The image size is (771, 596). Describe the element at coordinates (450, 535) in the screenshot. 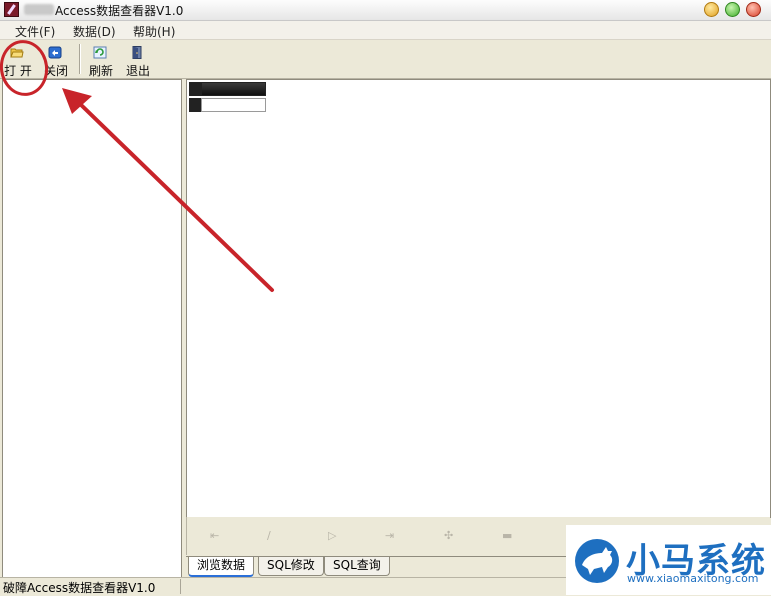

I see `nav-insert-button: ✣` at that location.